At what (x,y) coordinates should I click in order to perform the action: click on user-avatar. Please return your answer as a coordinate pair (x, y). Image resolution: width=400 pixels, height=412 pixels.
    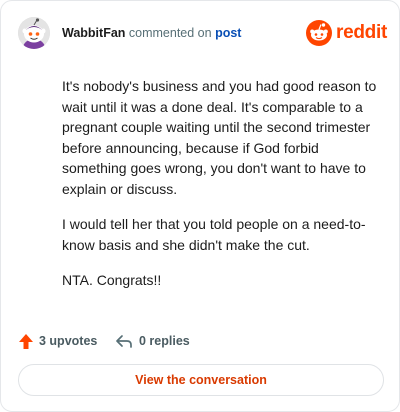
    Looking at the image, I should click on (34, 33).